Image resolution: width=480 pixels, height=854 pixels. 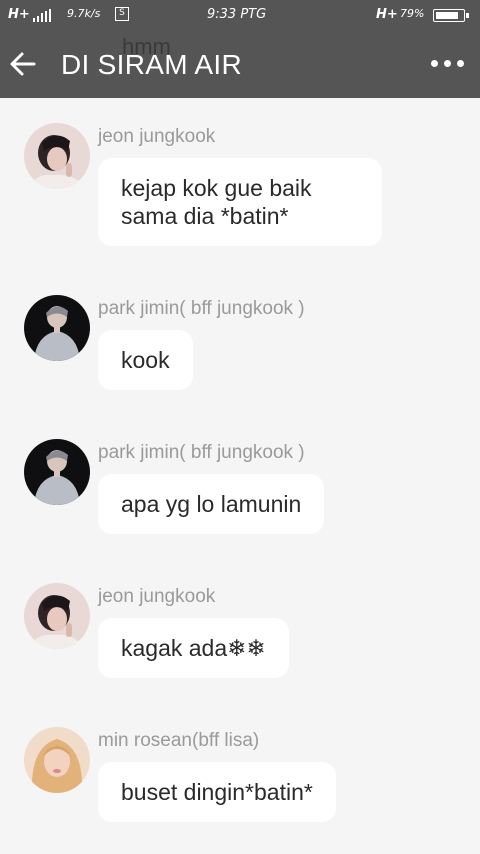 What do you see at coordinates (237, 14) in the screenshot?
I see `clock: 9:33 PTG` at bounding box center [237, 14].